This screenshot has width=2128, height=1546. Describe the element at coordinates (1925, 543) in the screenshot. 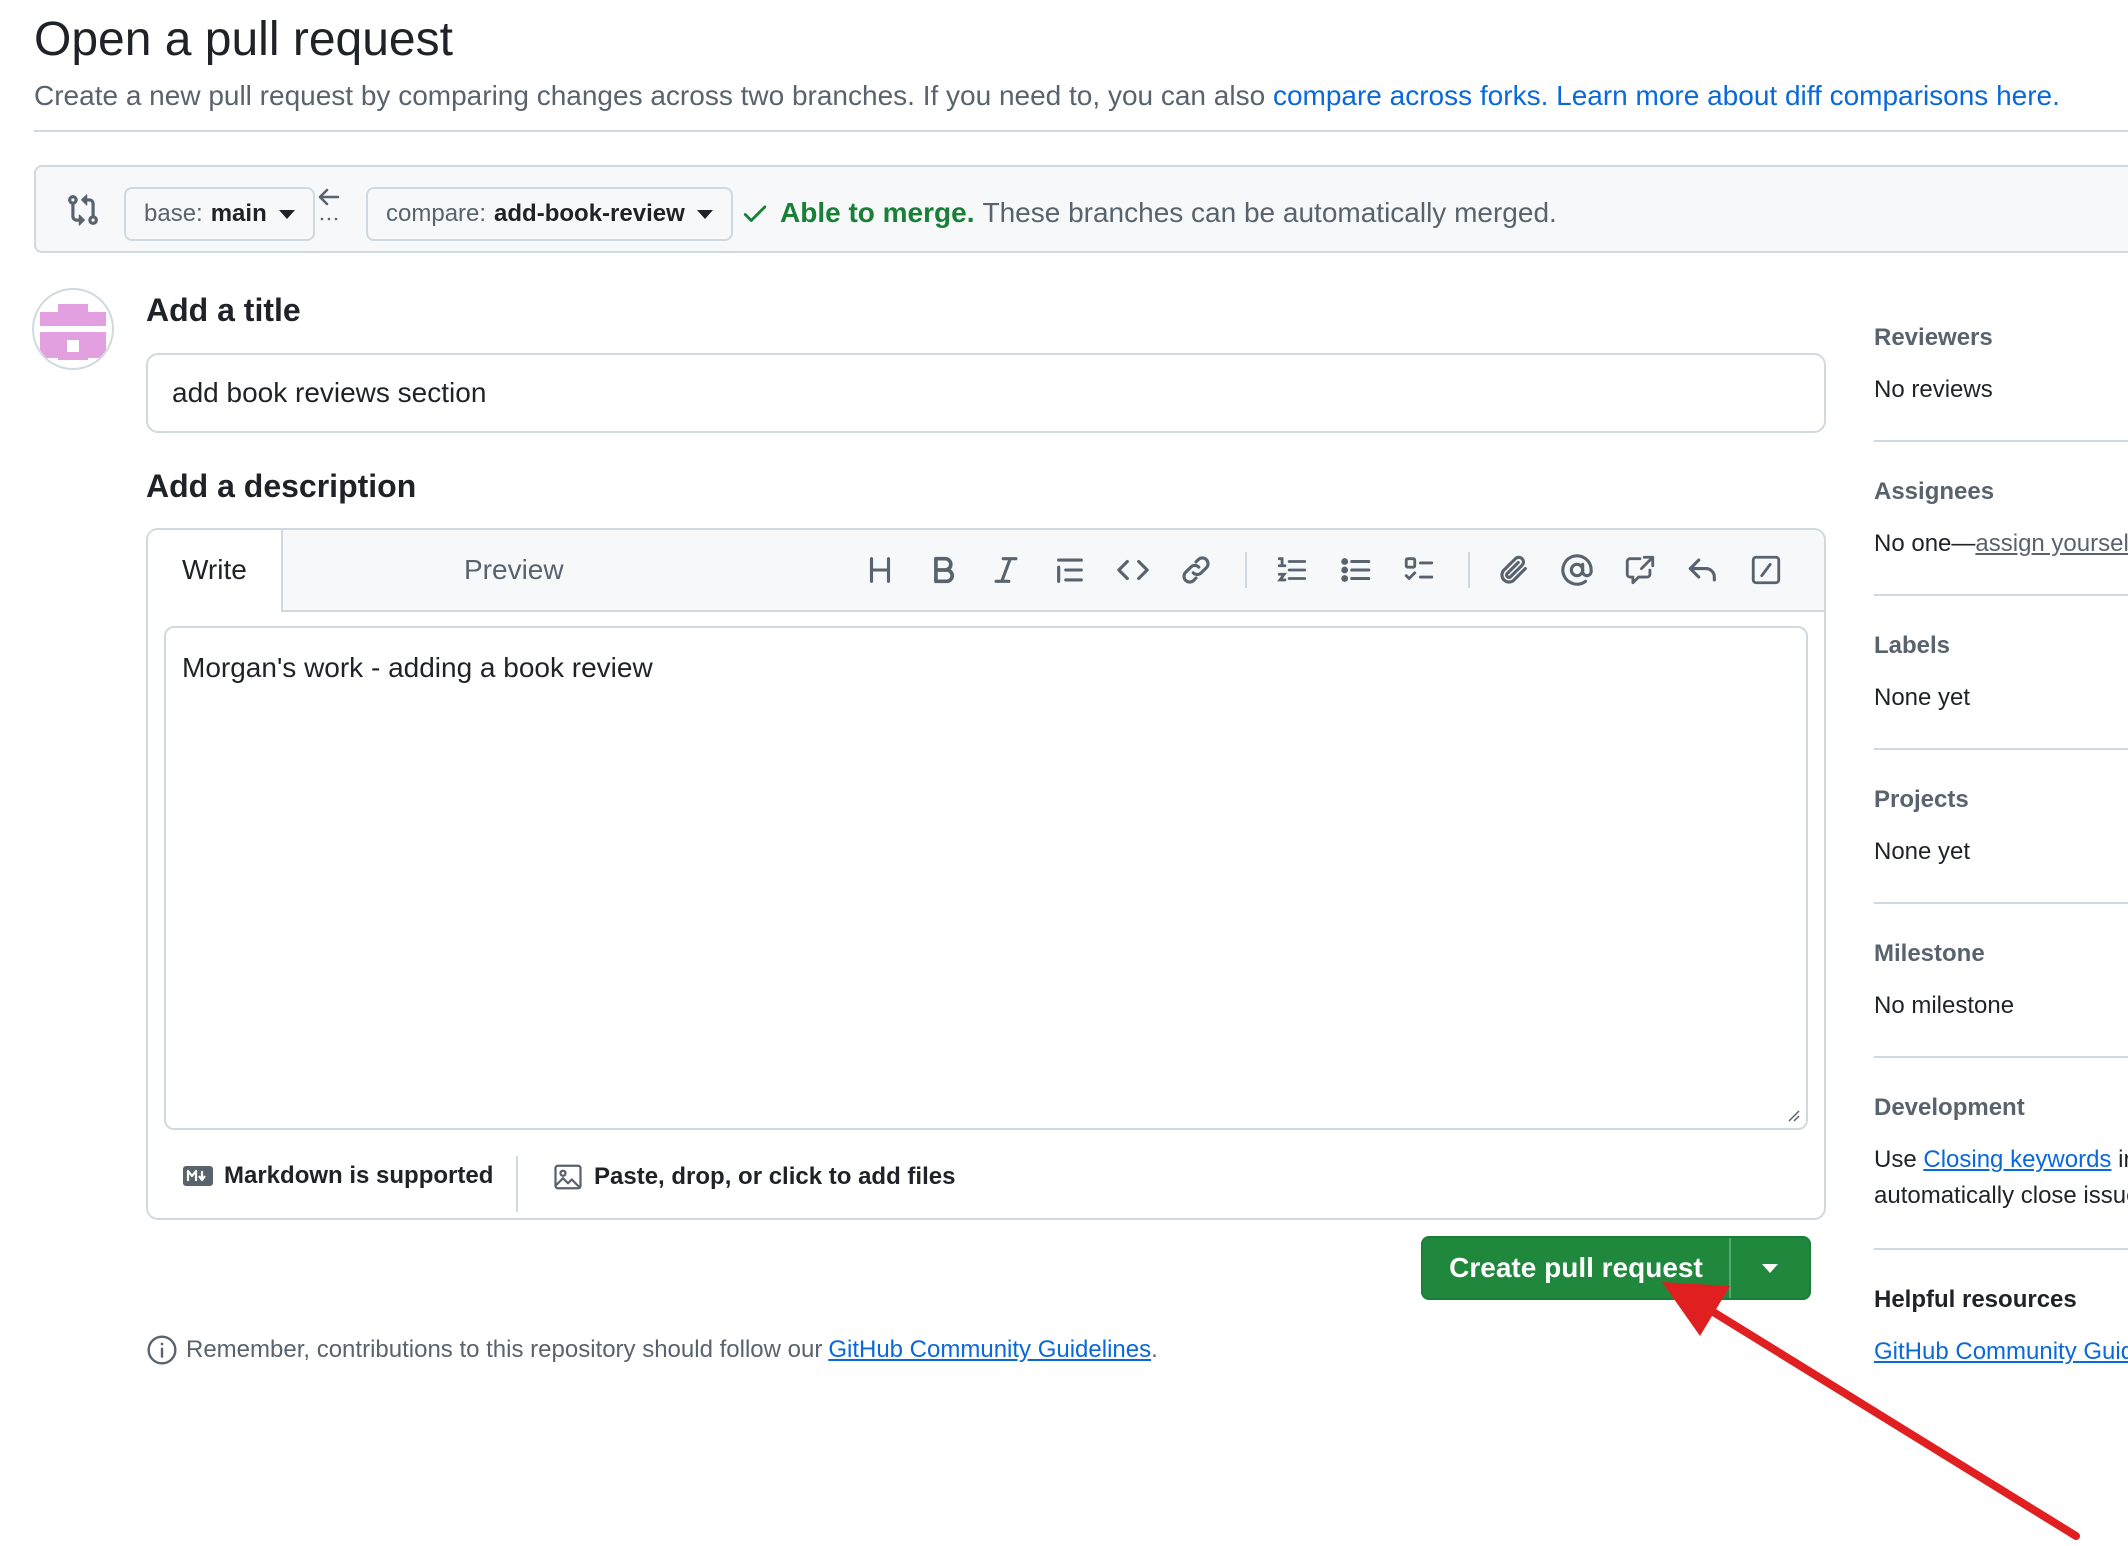

I see `assignees-prefix: No one—` at that location.